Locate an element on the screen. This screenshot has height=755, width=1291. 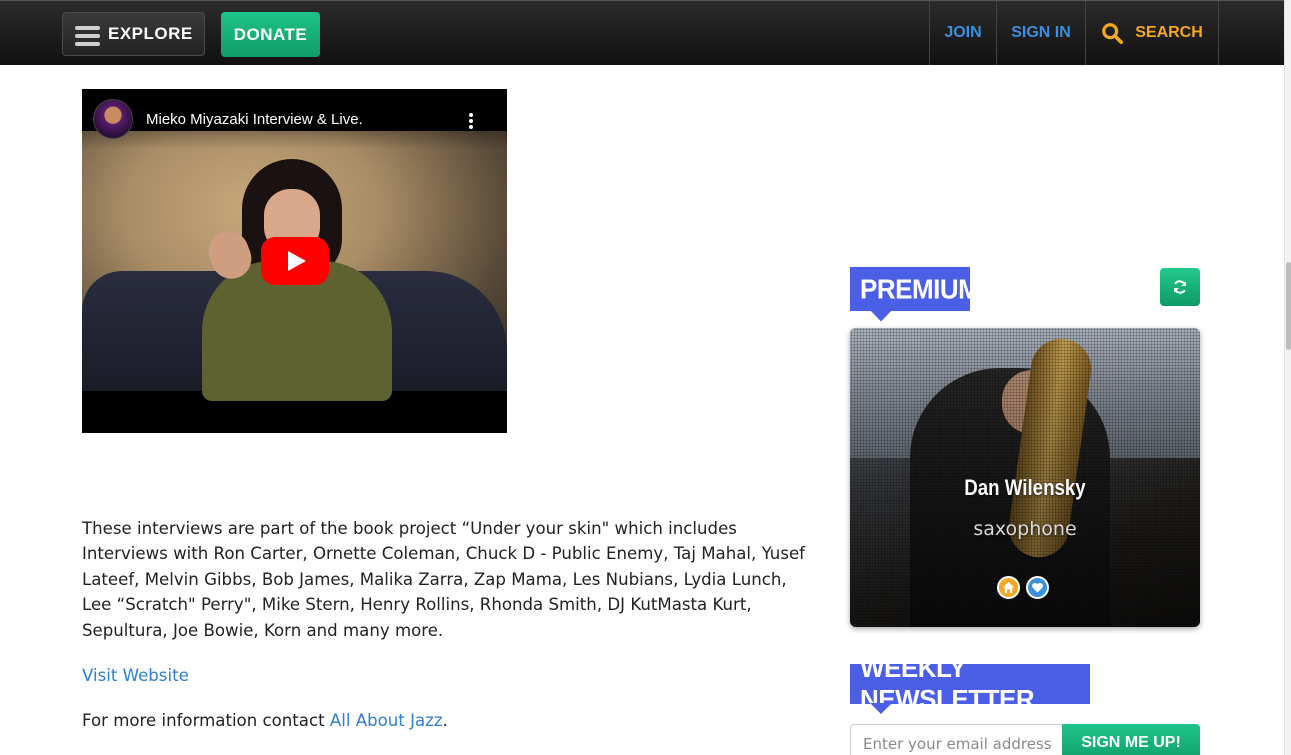
play-button is located at coordinates (295, 261).